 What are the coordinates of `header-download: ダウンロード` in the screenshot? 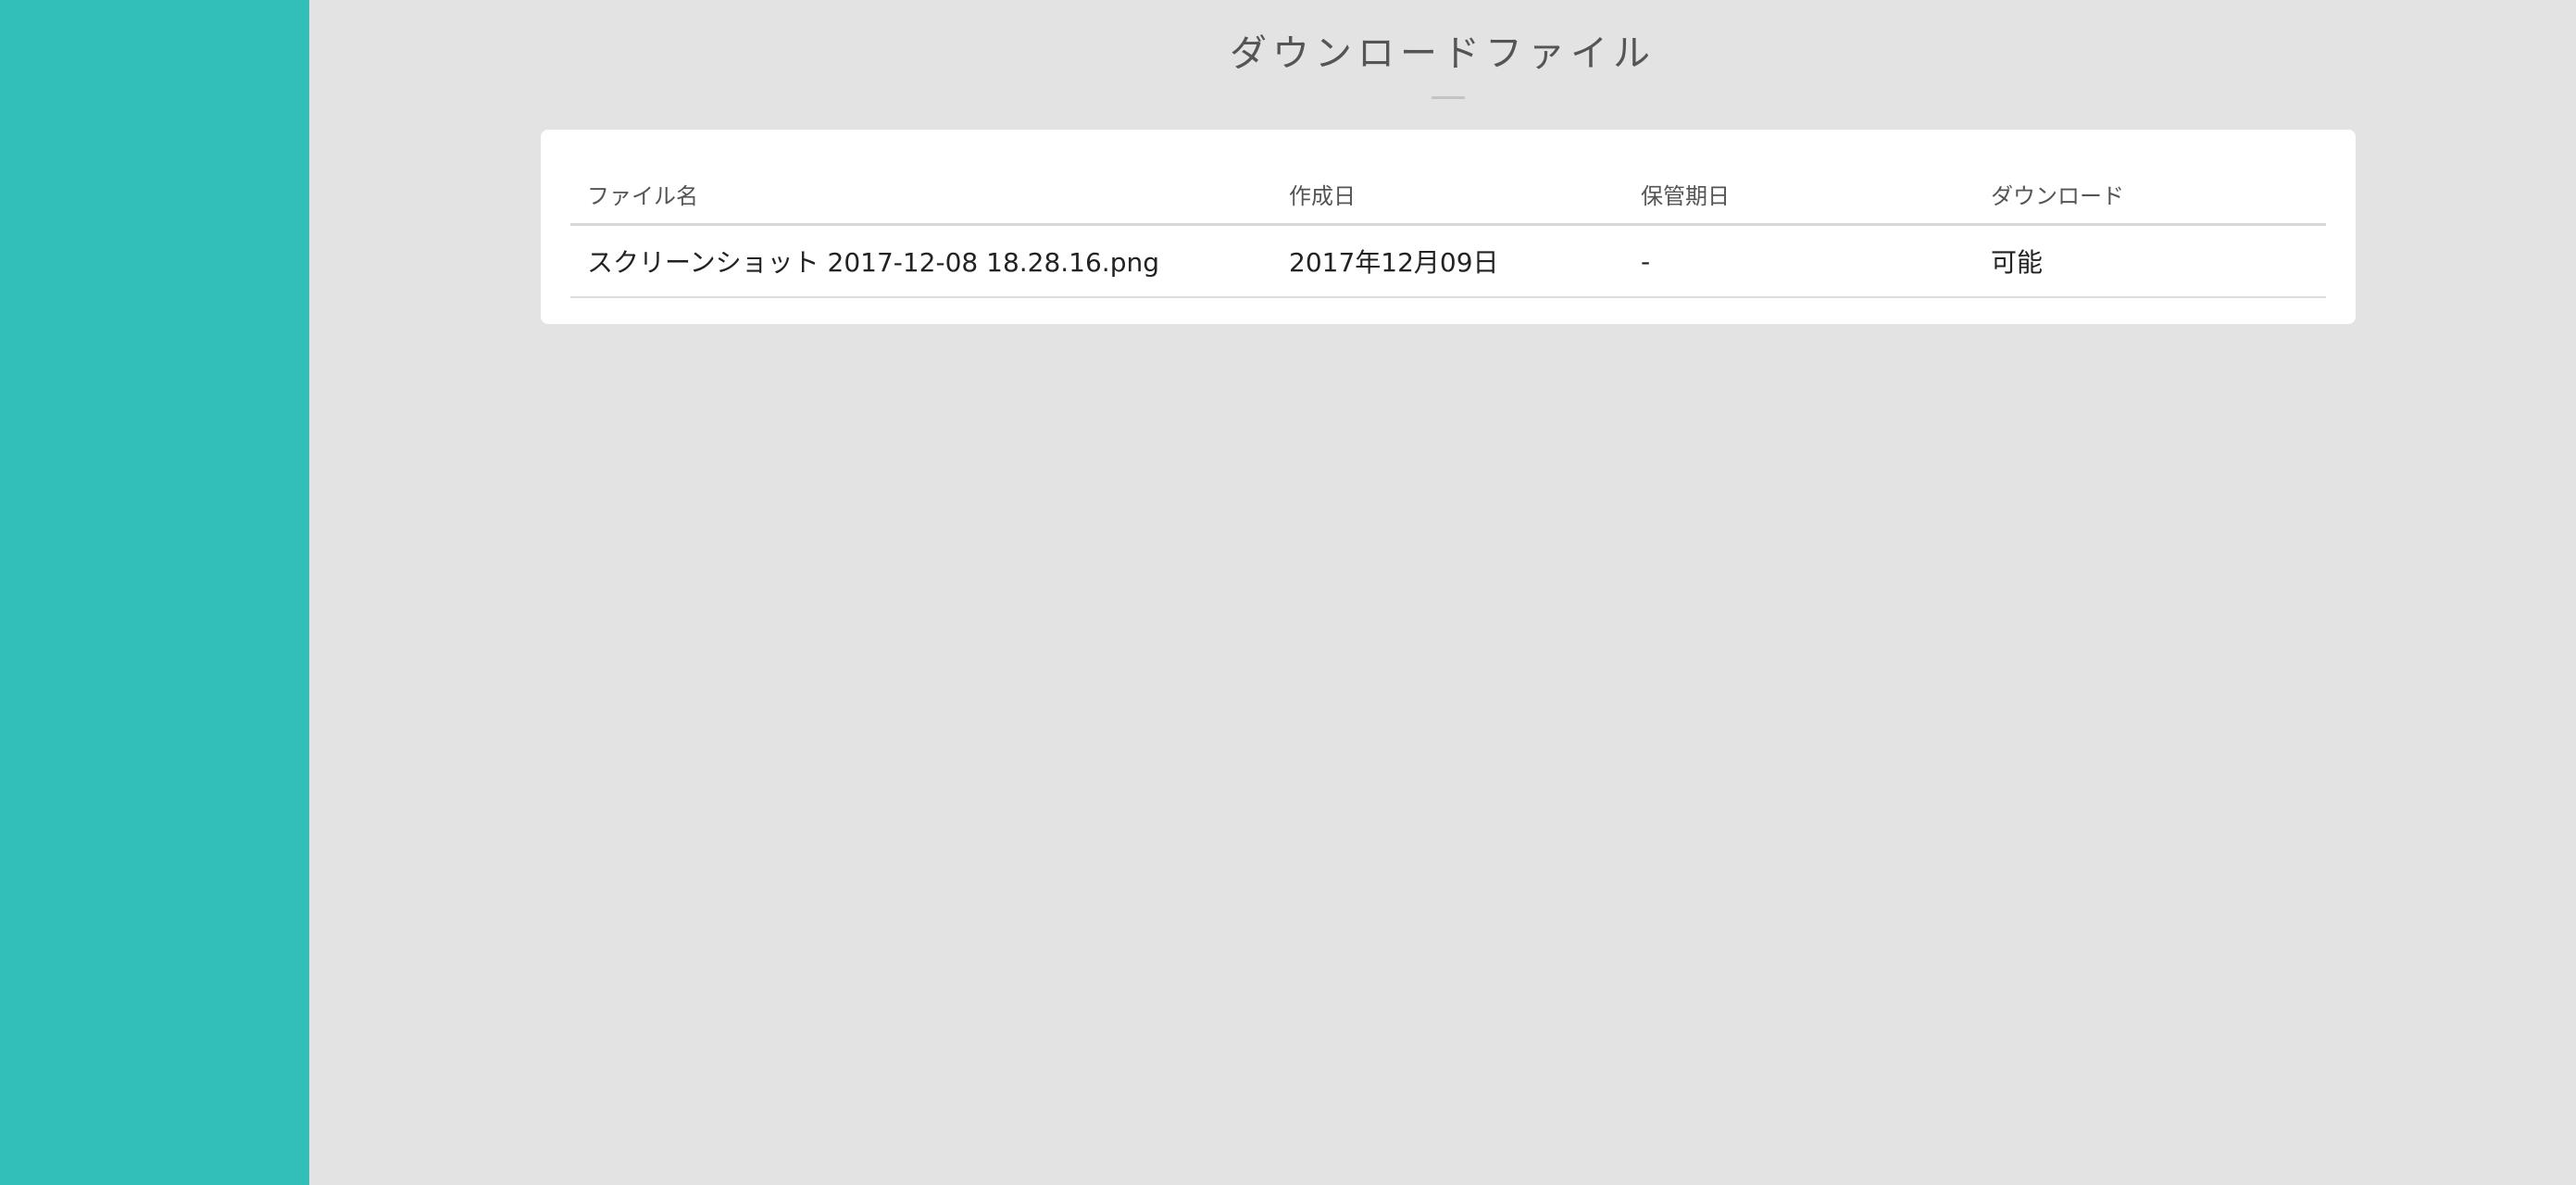 It's located at (2057, 196).